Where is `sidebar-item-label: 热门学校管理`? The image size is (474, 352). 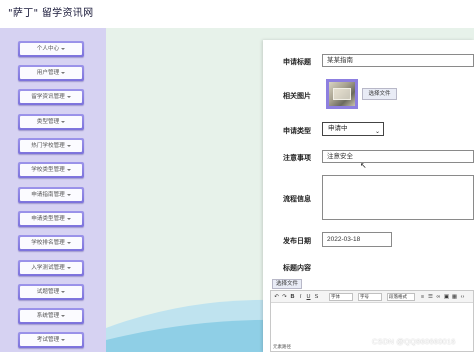 sidebar-item-label: 热门学校管理 is located at coordinates (48, 146).